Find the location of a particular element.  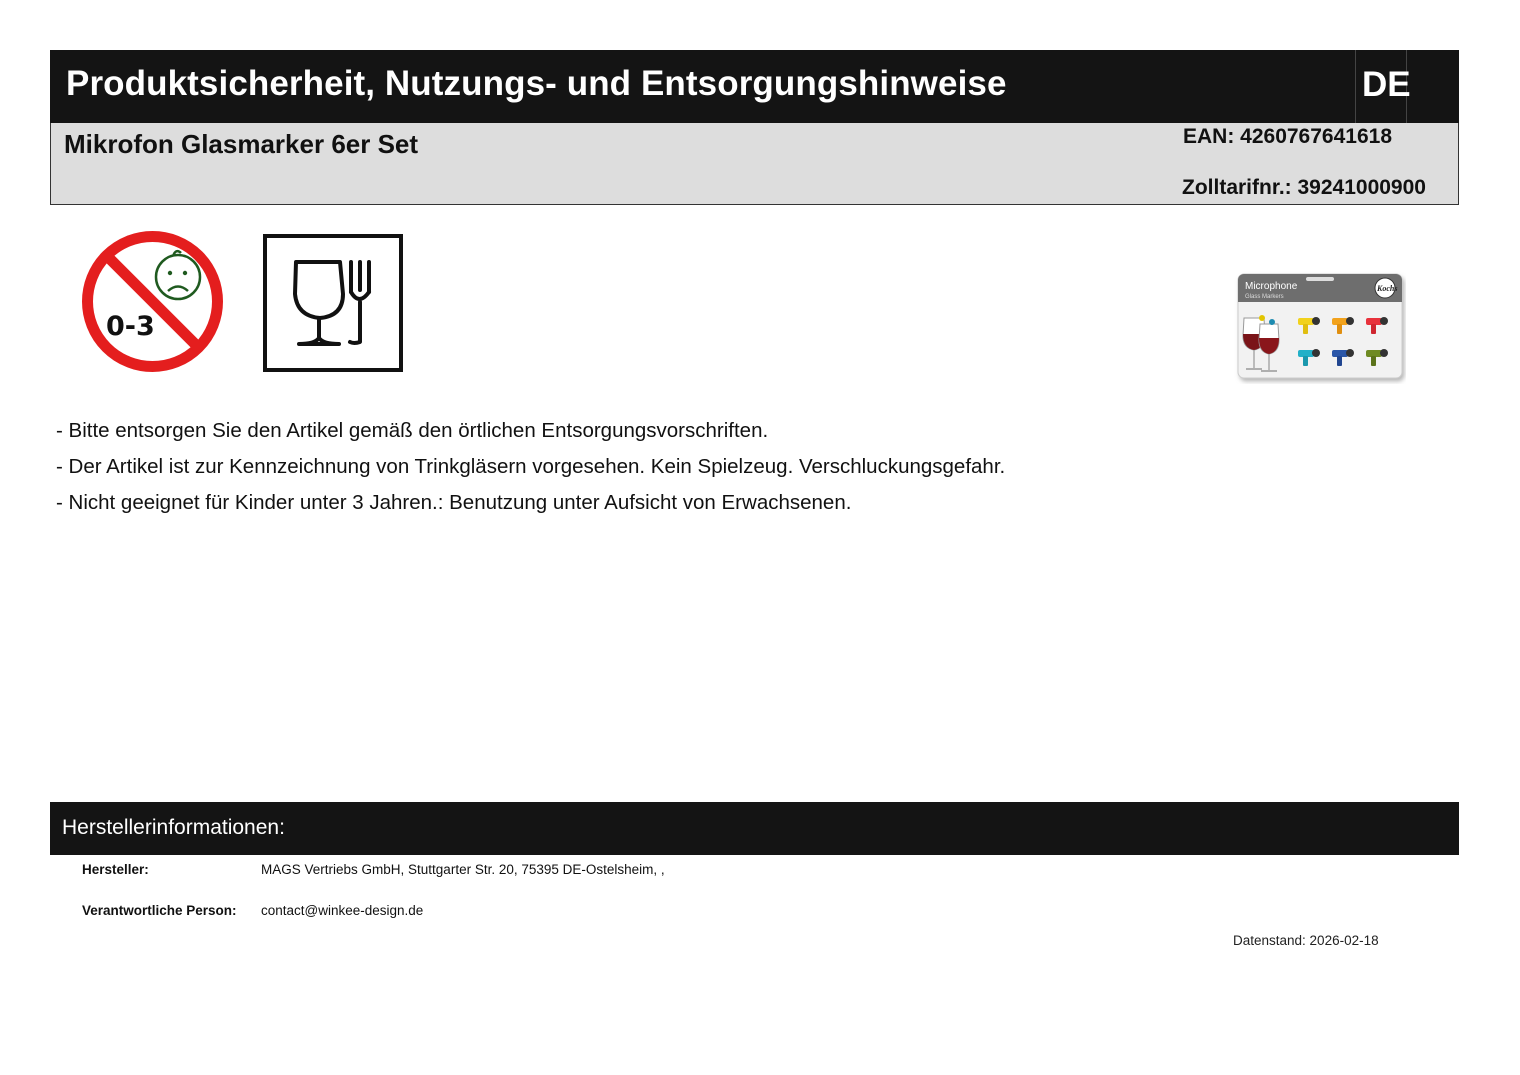

responsible-person-email: contact@winkee-design.de is located at coordinates (342, 910).